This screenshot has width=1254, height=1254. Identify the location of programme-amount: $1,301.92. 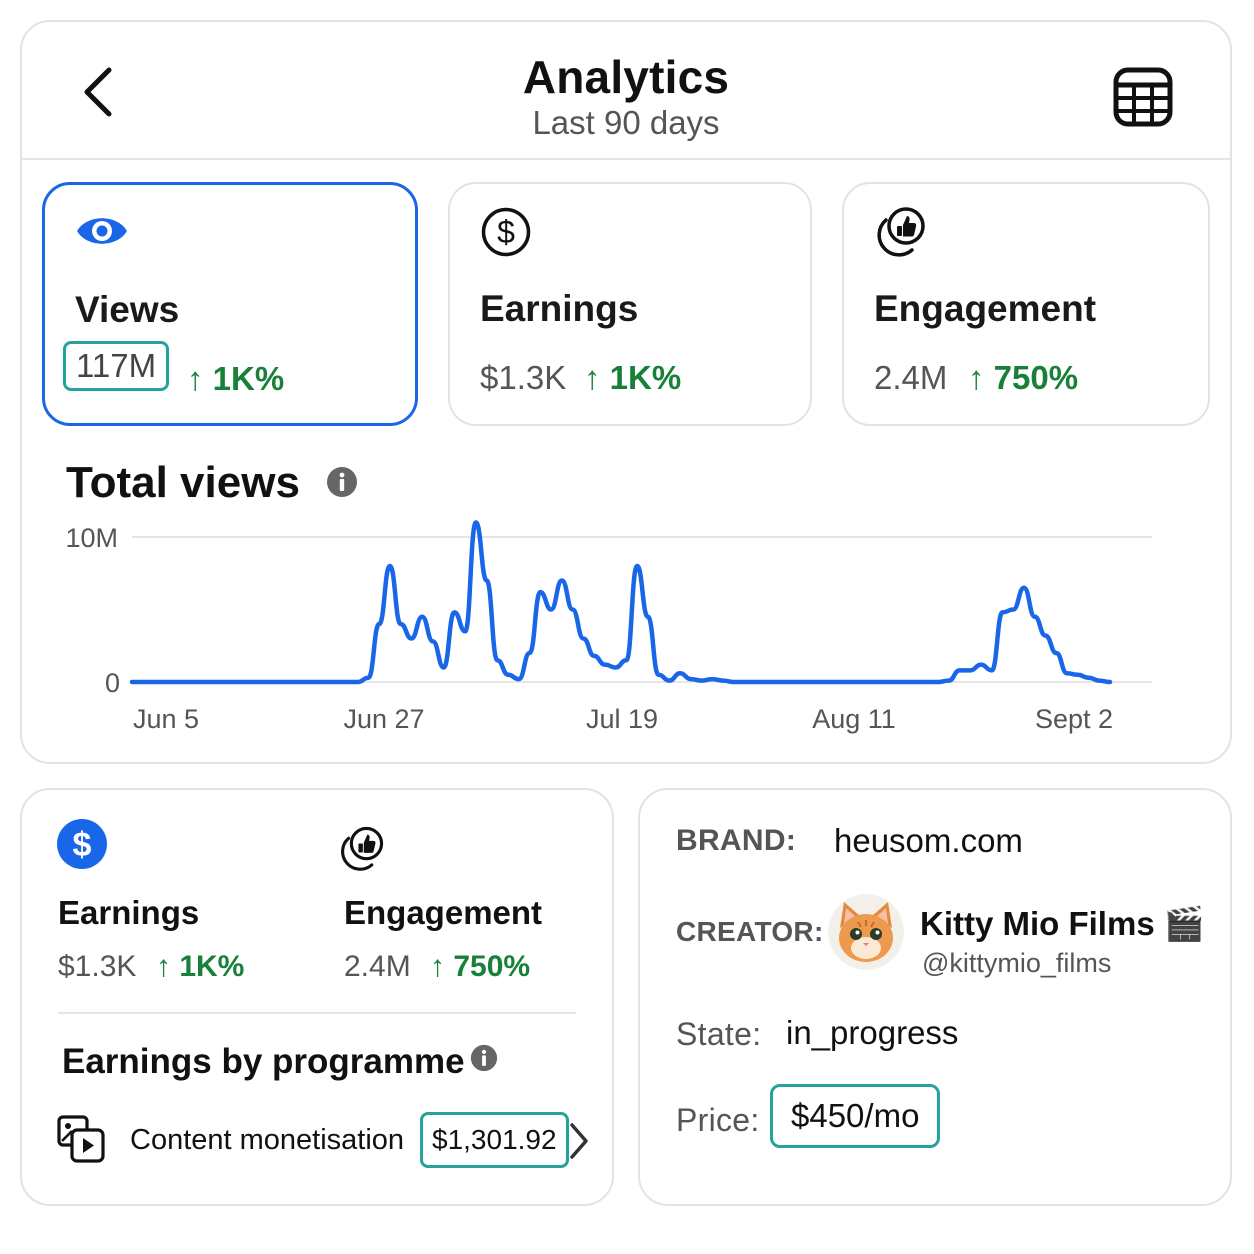
(494, 1140).